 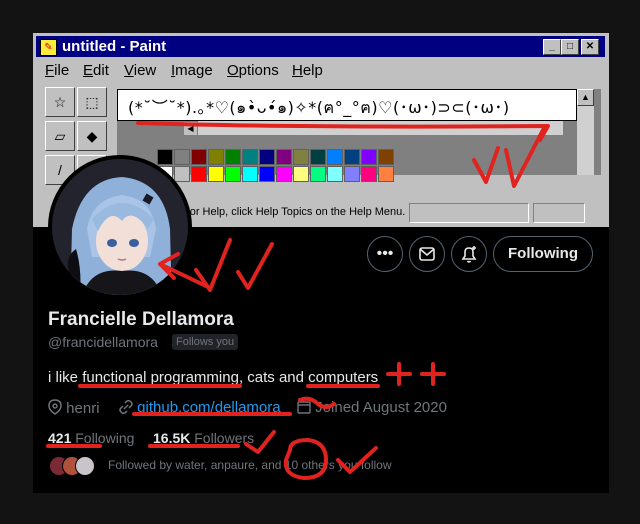 I want to click on maximize-button: □, so click(x=570, y=47).